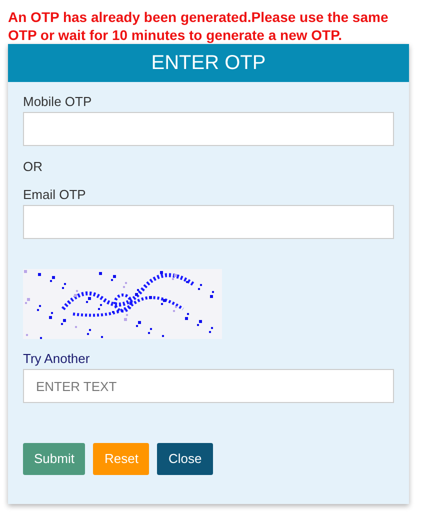  I want to click on panel-title: ENTER OTP, so click(208, 63).